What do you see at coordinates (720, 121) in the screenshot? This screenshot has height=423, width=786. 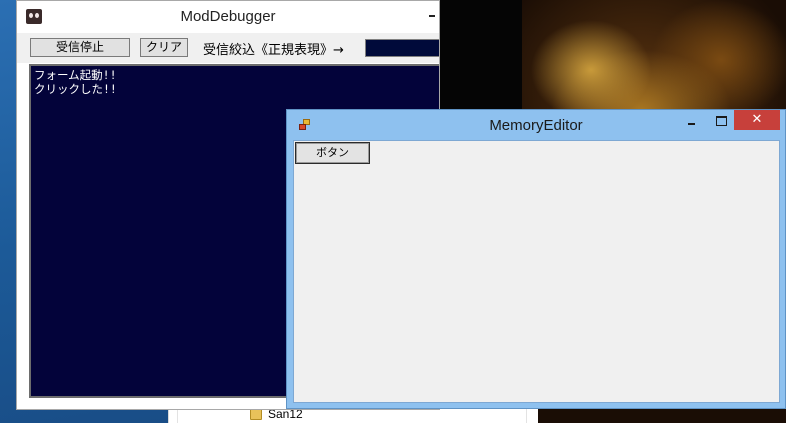 I see `maximize-icon` at bounding box center [720, 121].